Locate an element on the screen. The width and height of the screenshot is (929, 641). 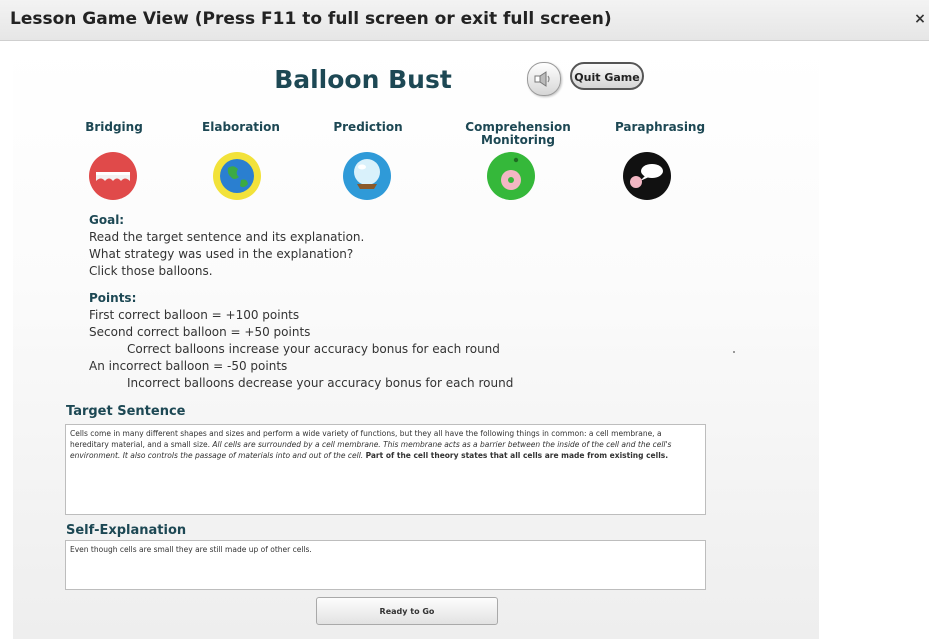
sound-button is located at coordinates (544, 79).